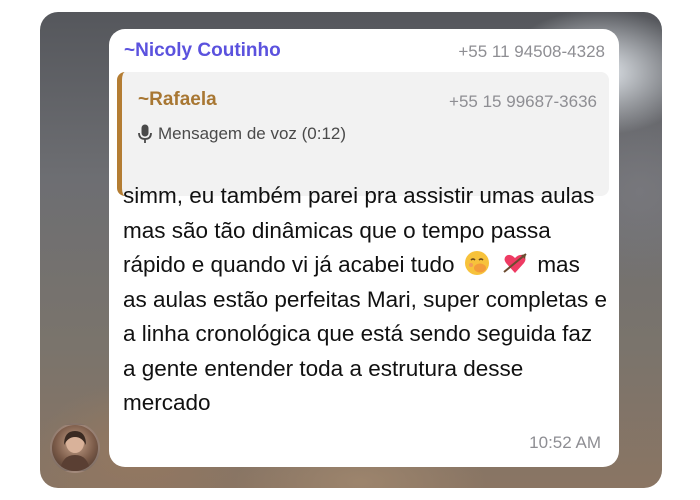  Describe the element at coordinates (252, 133) in the screenshot. I see `voice-message-label: Mensagem de voz (0:12)` at that location.